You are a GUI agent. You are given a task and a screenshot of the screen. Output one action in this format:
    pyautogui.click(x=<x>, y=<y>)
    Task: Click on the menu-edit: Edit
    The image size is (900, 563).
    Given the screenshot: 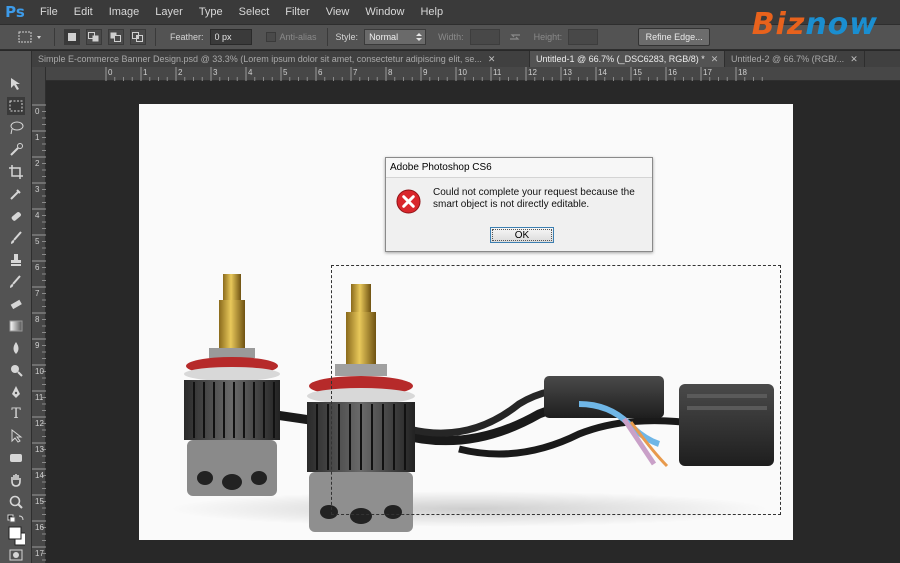 What is the action you would take?
    pyautogui.click(x=83, y=12)
    